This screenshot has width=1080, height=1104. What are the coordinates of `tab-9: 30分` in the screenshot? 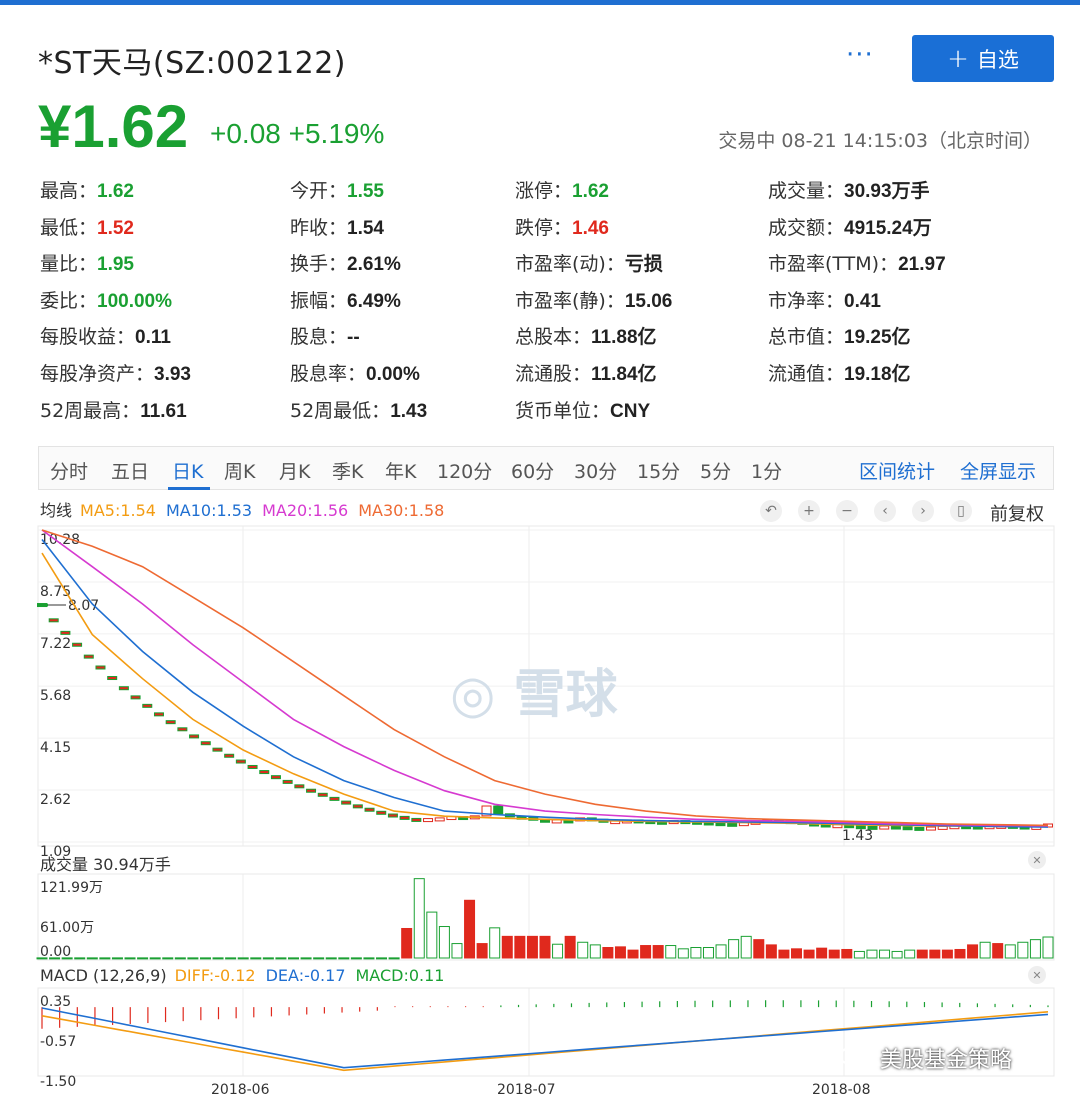 It's located at (595, 470).